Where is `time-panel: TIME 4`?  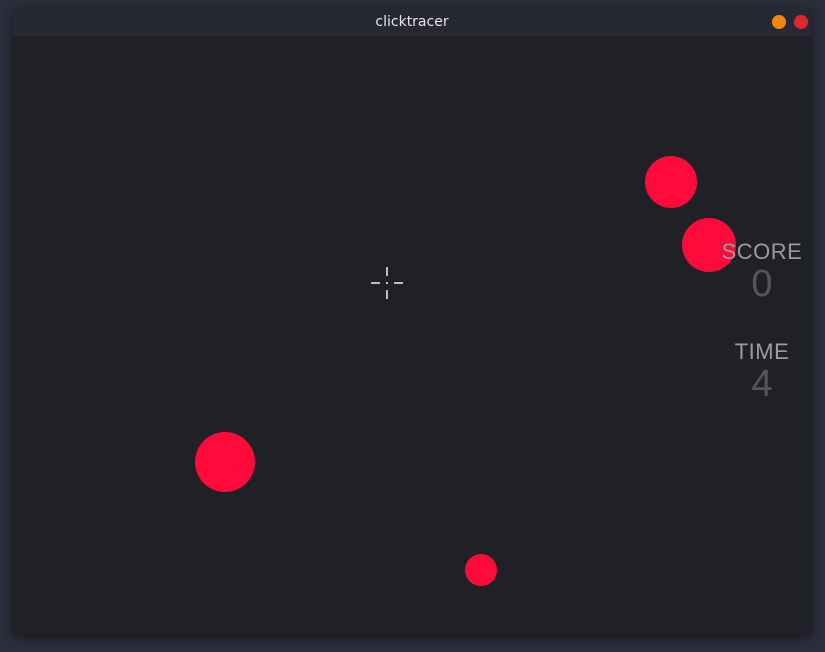 time-panel: TIME 4 is located at coordinates (762, 372).